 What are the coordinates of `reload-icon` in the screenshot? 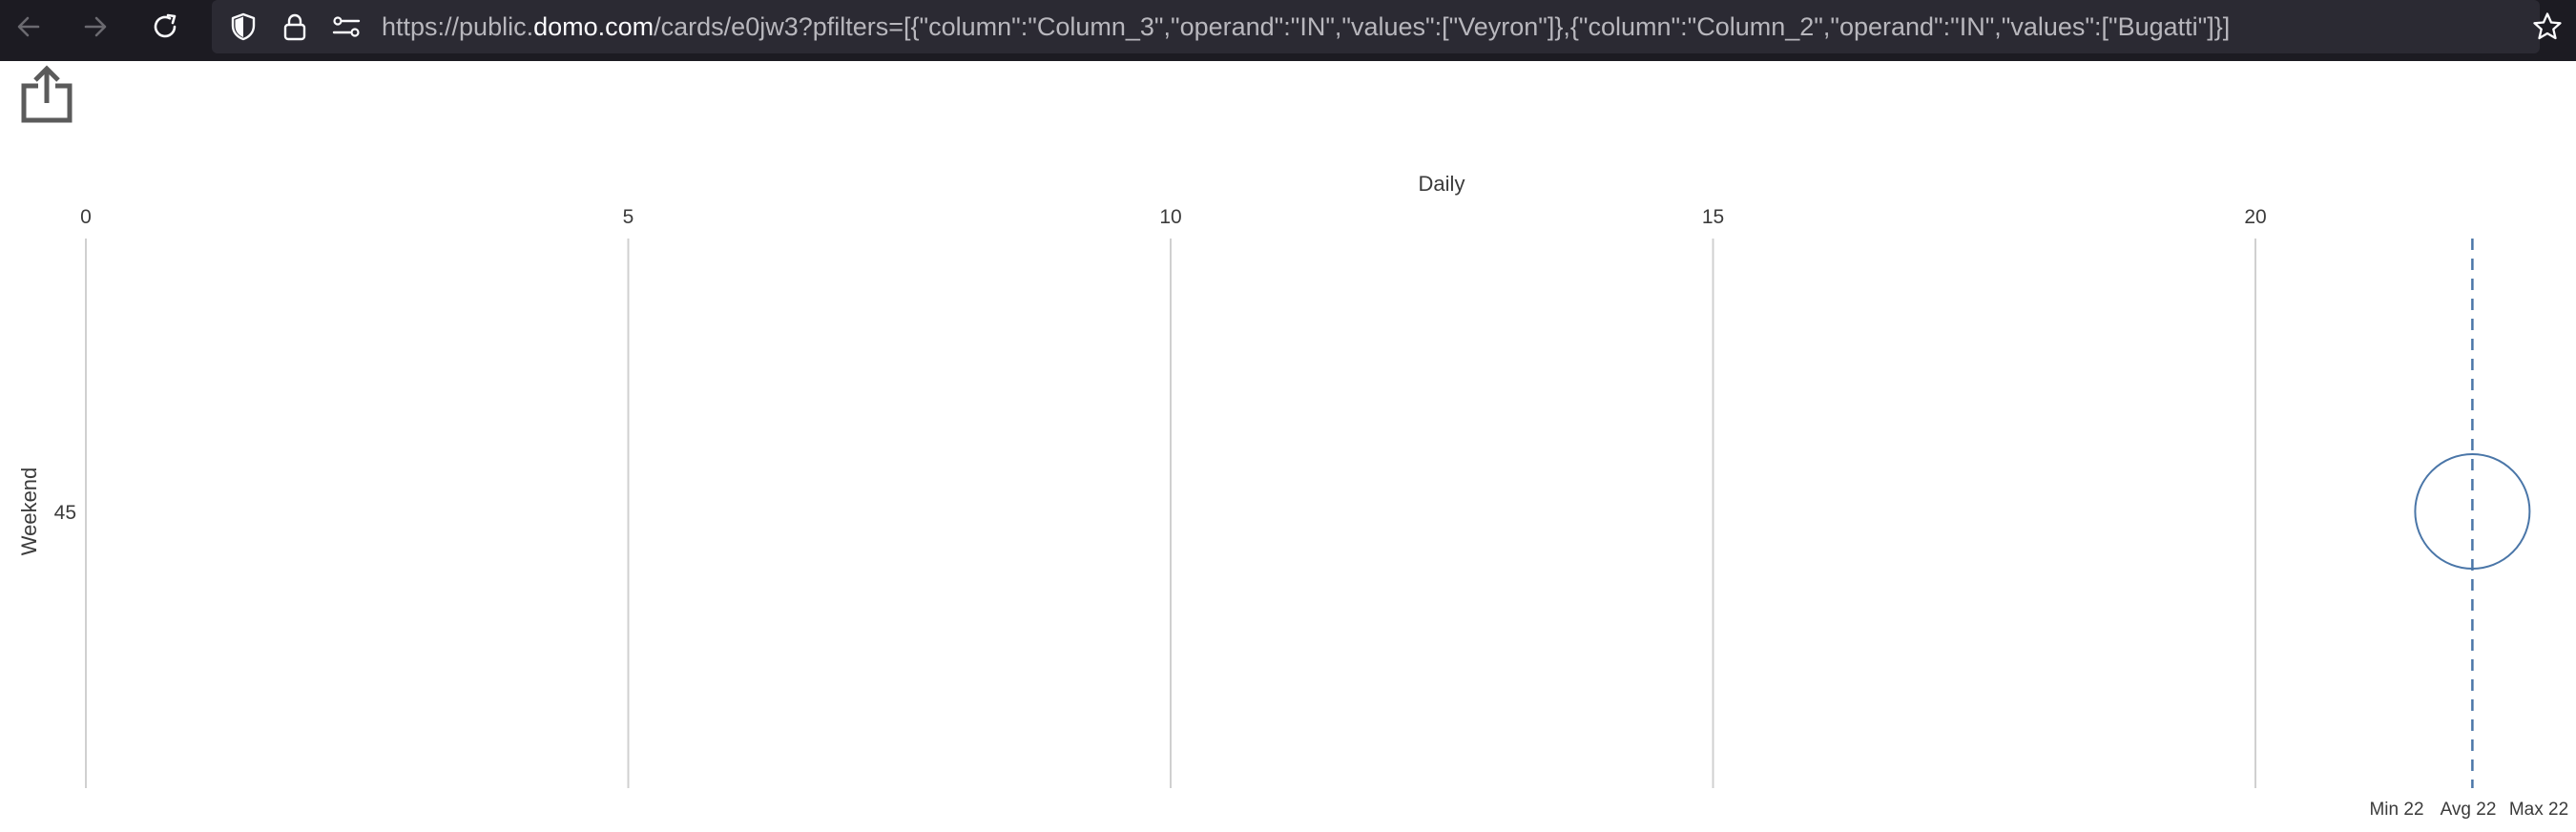 It's located at (165, 26).